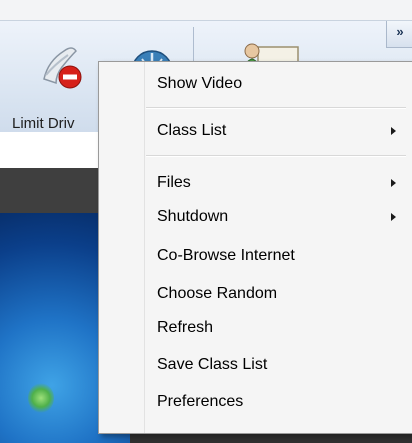 Image resolution: width=412 pixels, height=443 pixels. Describe the element at coordinates (254, 183) in the screenshot. I see `menu-item-files: Files` at that location.